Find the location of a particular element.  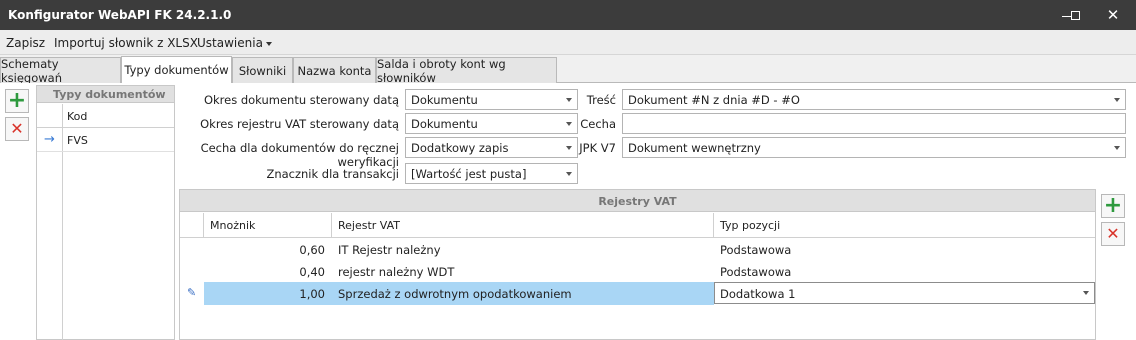

vat-row: 0,60 IT Rejestr należny Podstawowa is located at coordinates (637, 249).